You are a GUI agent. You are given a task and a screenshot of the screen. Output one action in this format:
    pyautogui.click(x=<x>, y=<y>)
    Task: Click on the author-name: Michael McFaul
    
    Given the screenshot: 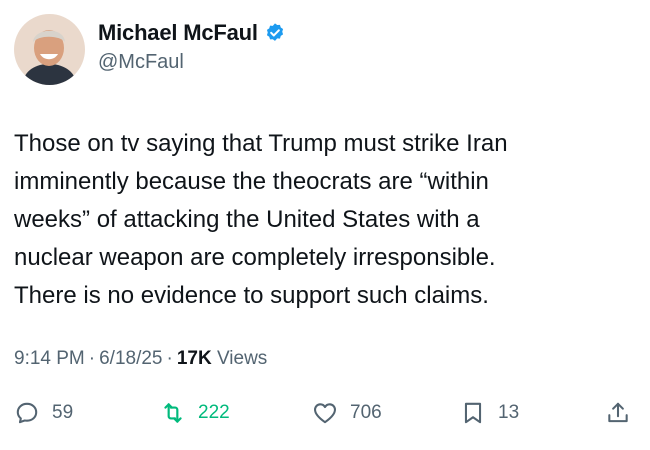 What is the action you would take?
    pyautogui.click(x=178, y=33)
    